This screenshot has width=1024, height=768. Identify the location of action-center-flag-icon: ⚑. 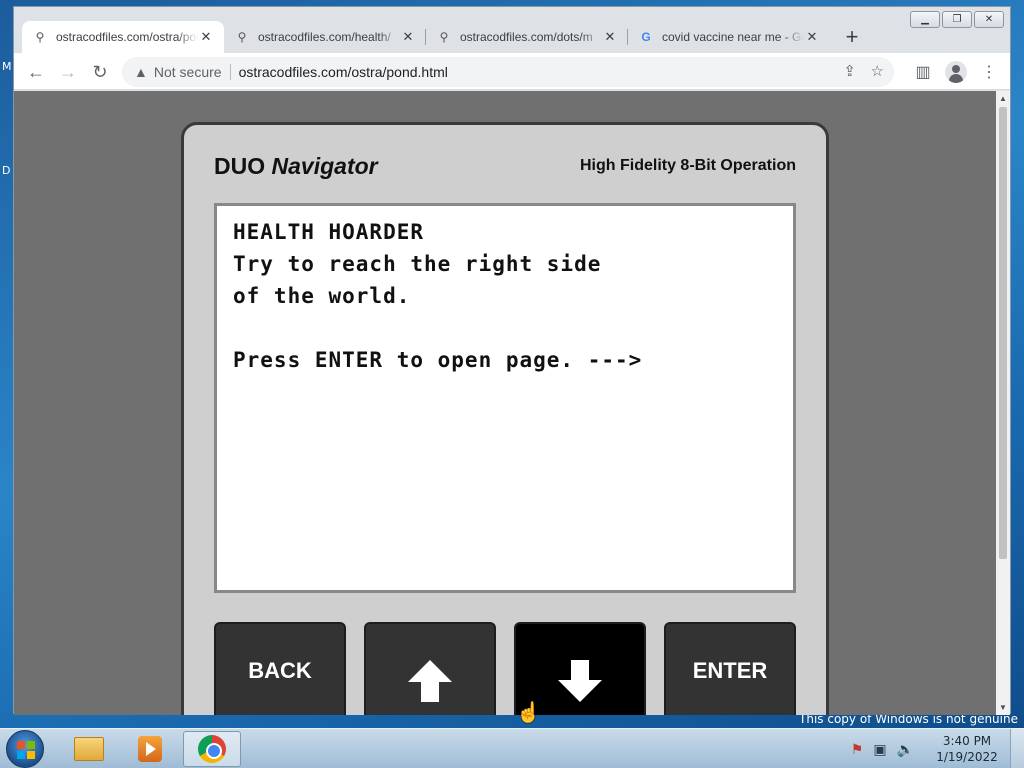
(857, 749).